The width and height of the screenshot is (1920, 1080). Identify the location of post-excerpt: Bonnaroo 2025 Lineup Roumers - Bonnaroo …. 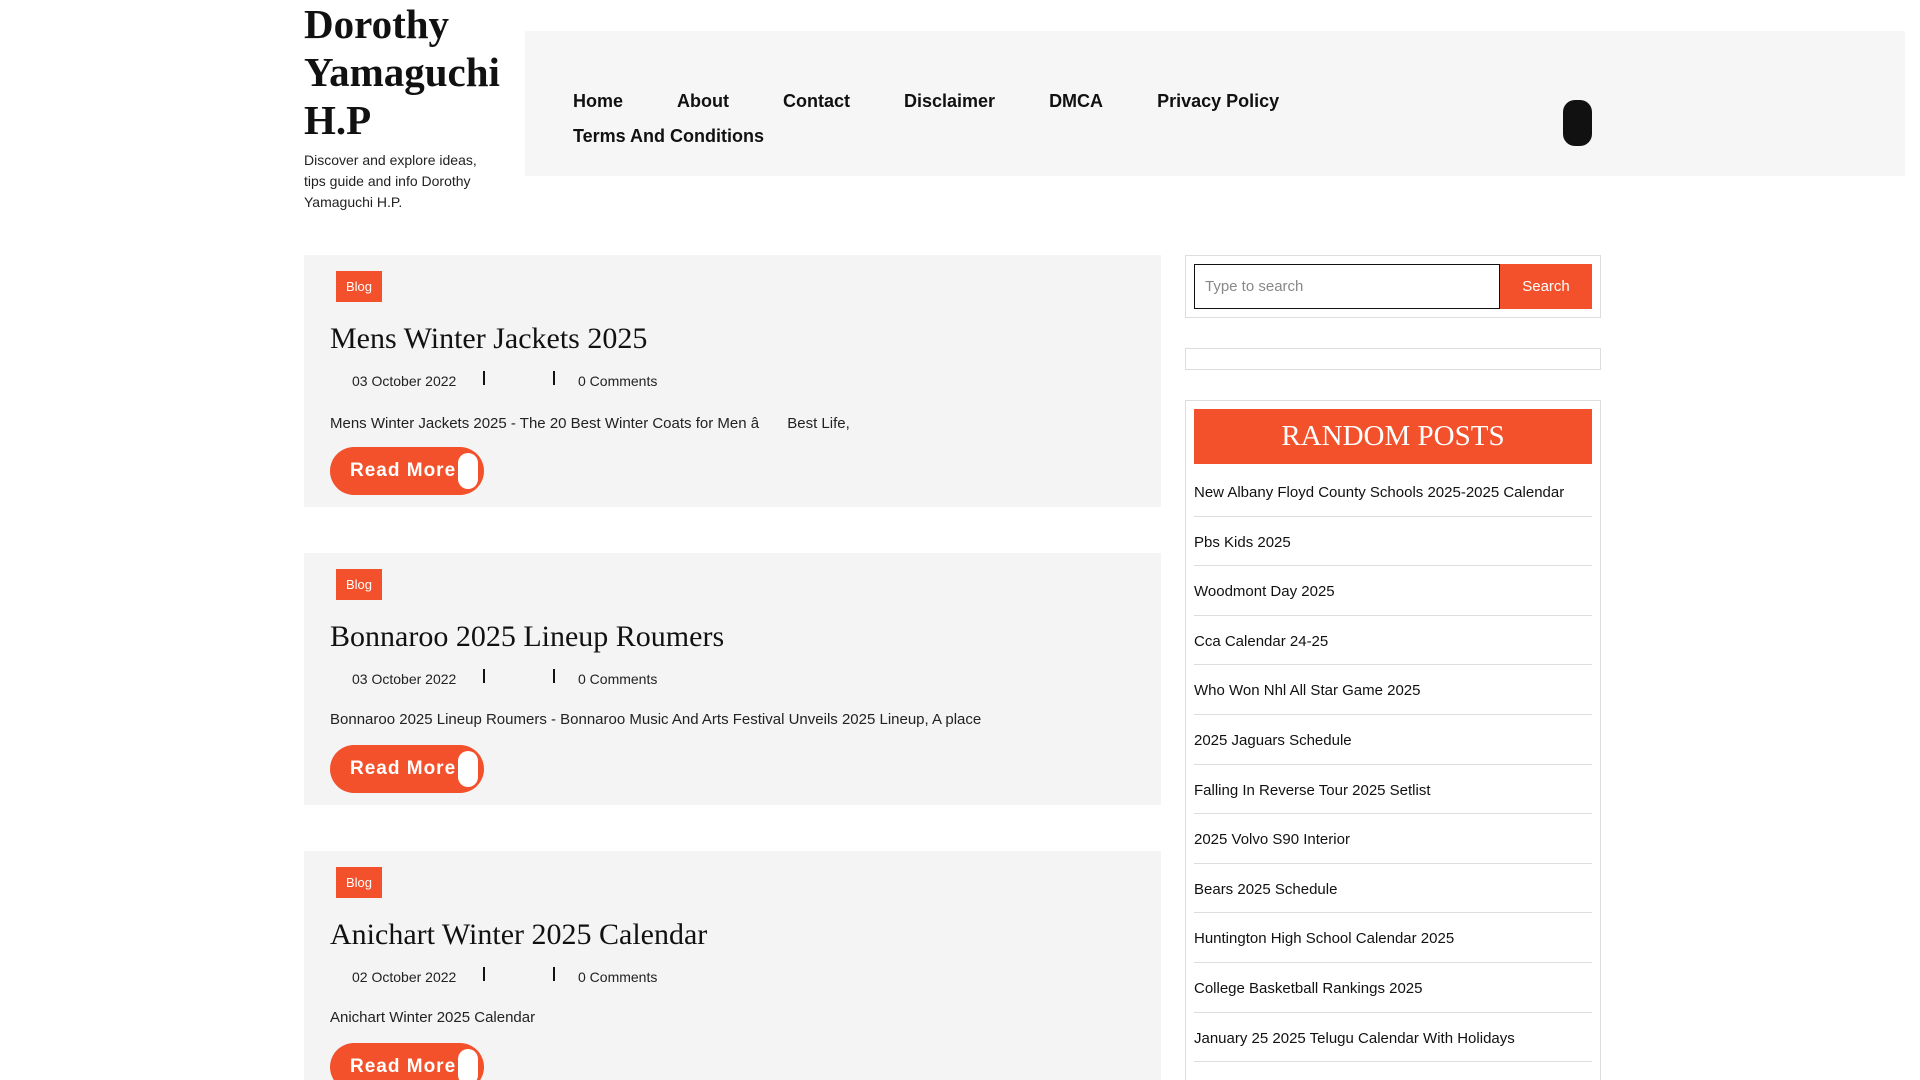
(656, 719).